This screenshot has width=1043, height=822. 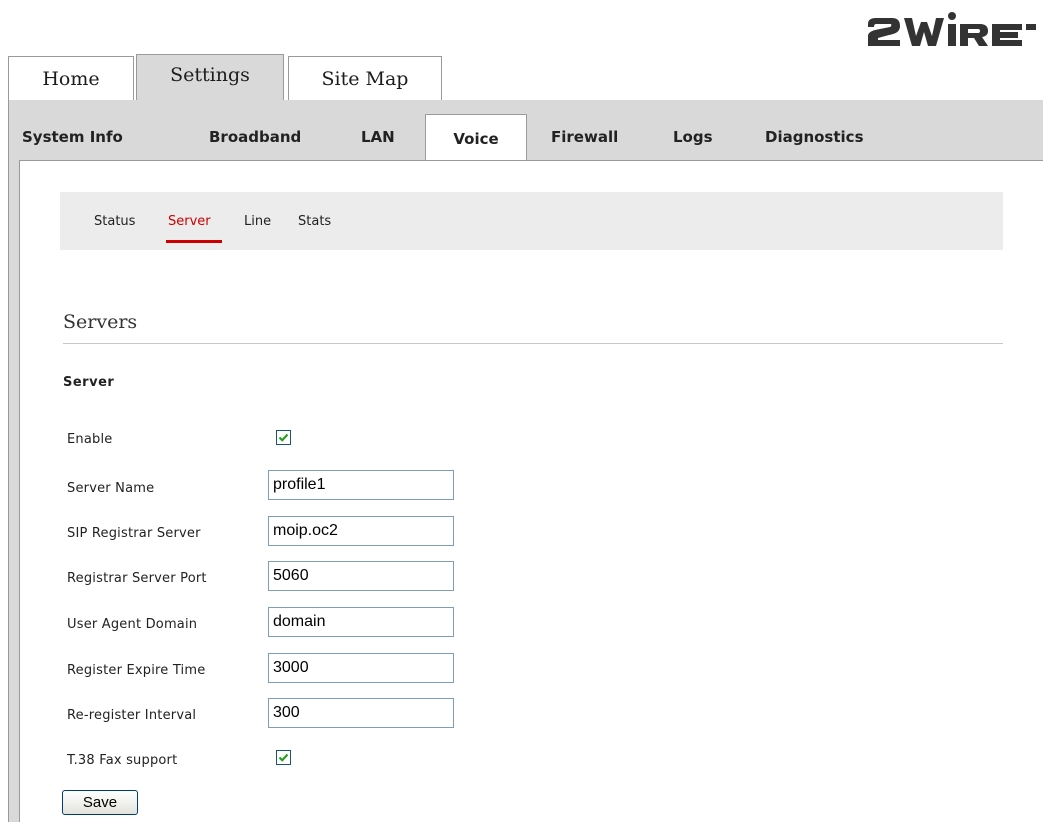 What do you see at coordinates (952, 29) in the screenshot?
I see `2wire-logo` at bounding box center [952, 29].